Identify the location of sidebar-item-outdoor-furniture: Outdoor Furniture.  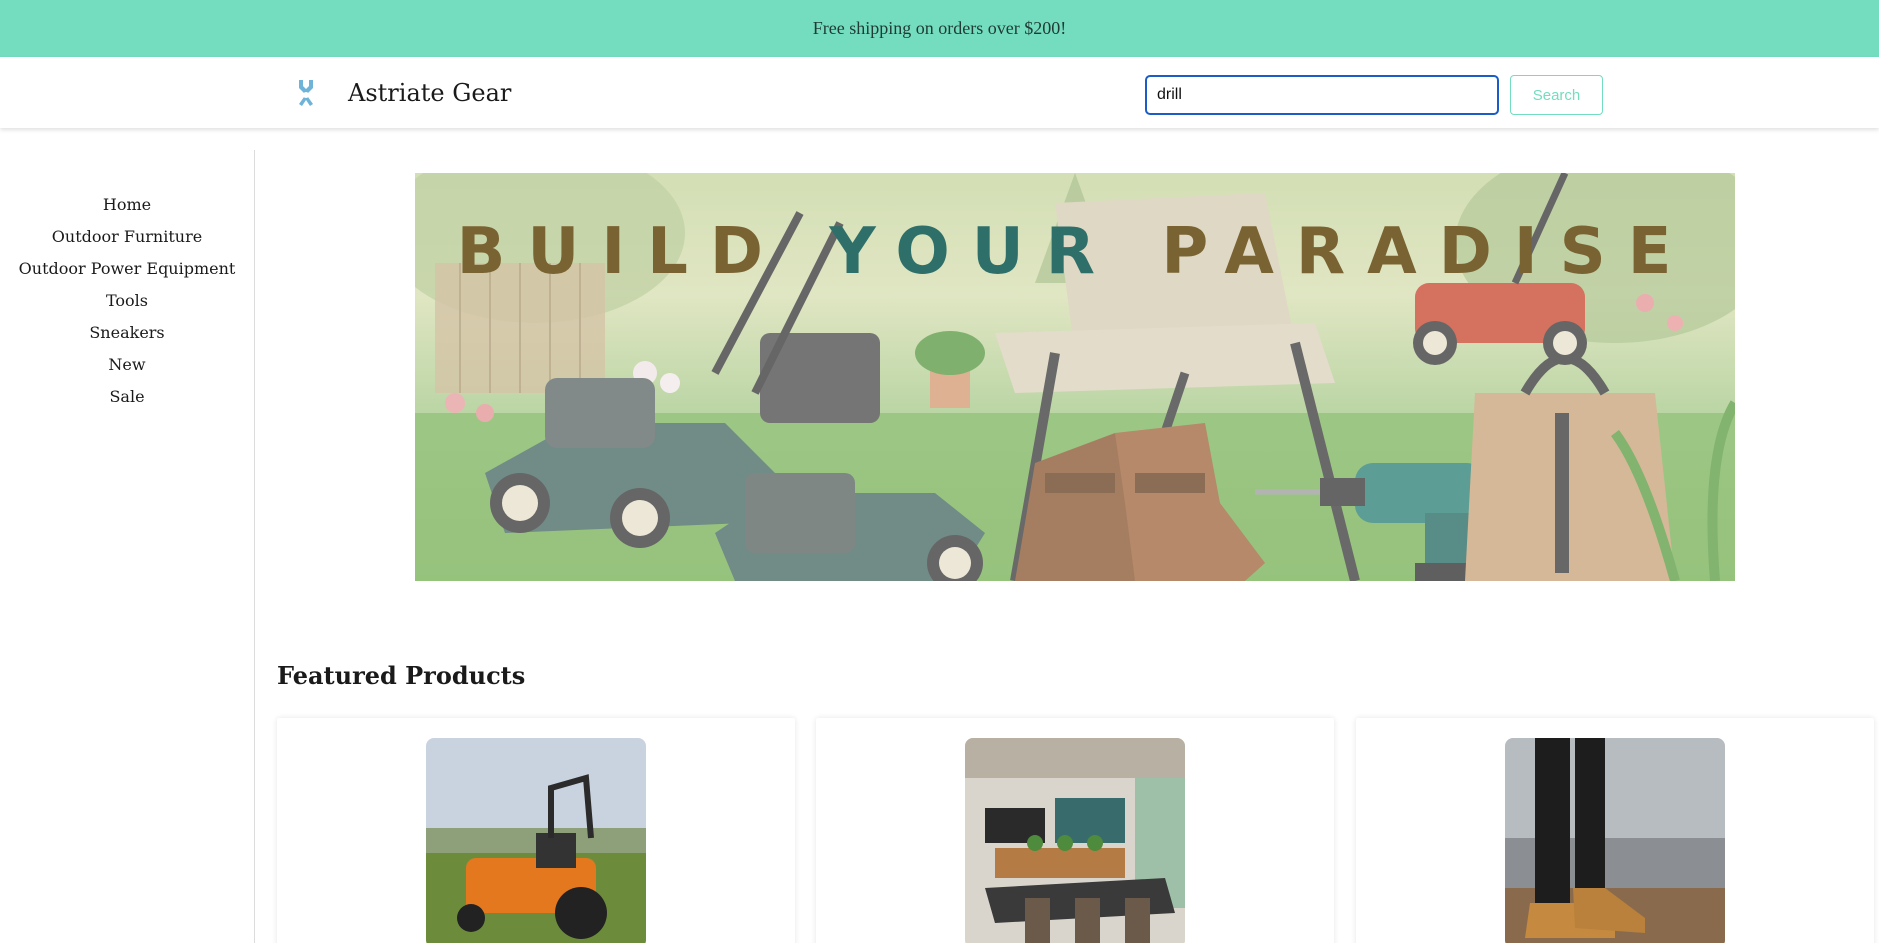
(127, 236).